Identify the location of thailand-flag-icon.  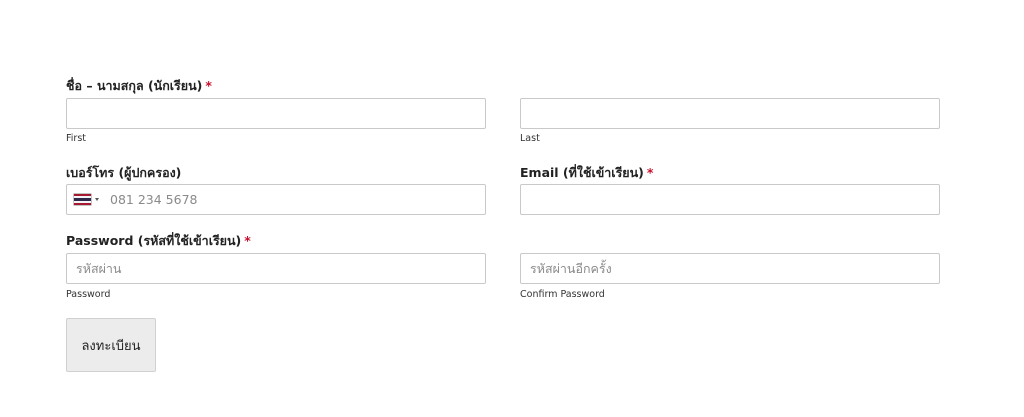
(82, 199).